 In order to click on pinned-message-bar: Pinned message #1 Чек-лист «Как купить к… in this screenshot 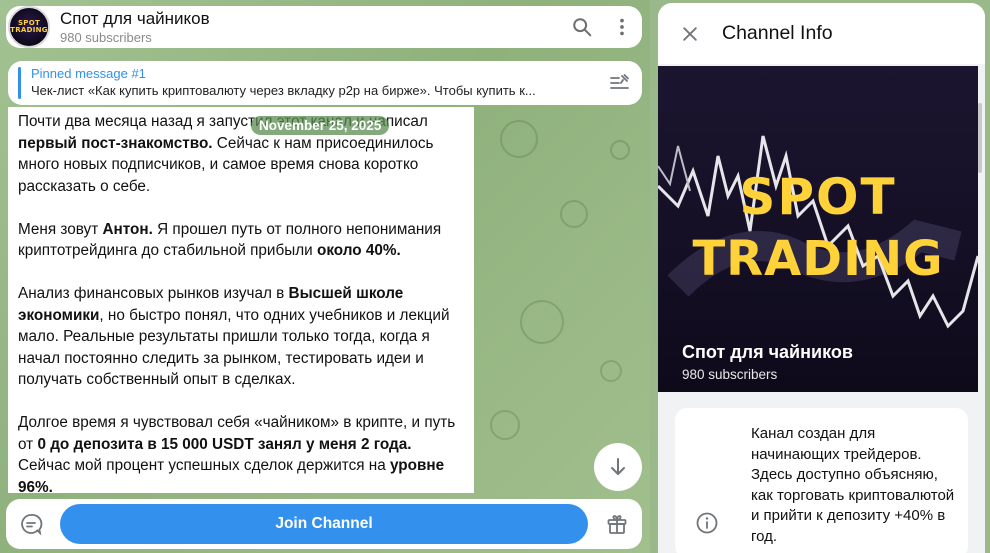, I will do `click(325, 83)`.